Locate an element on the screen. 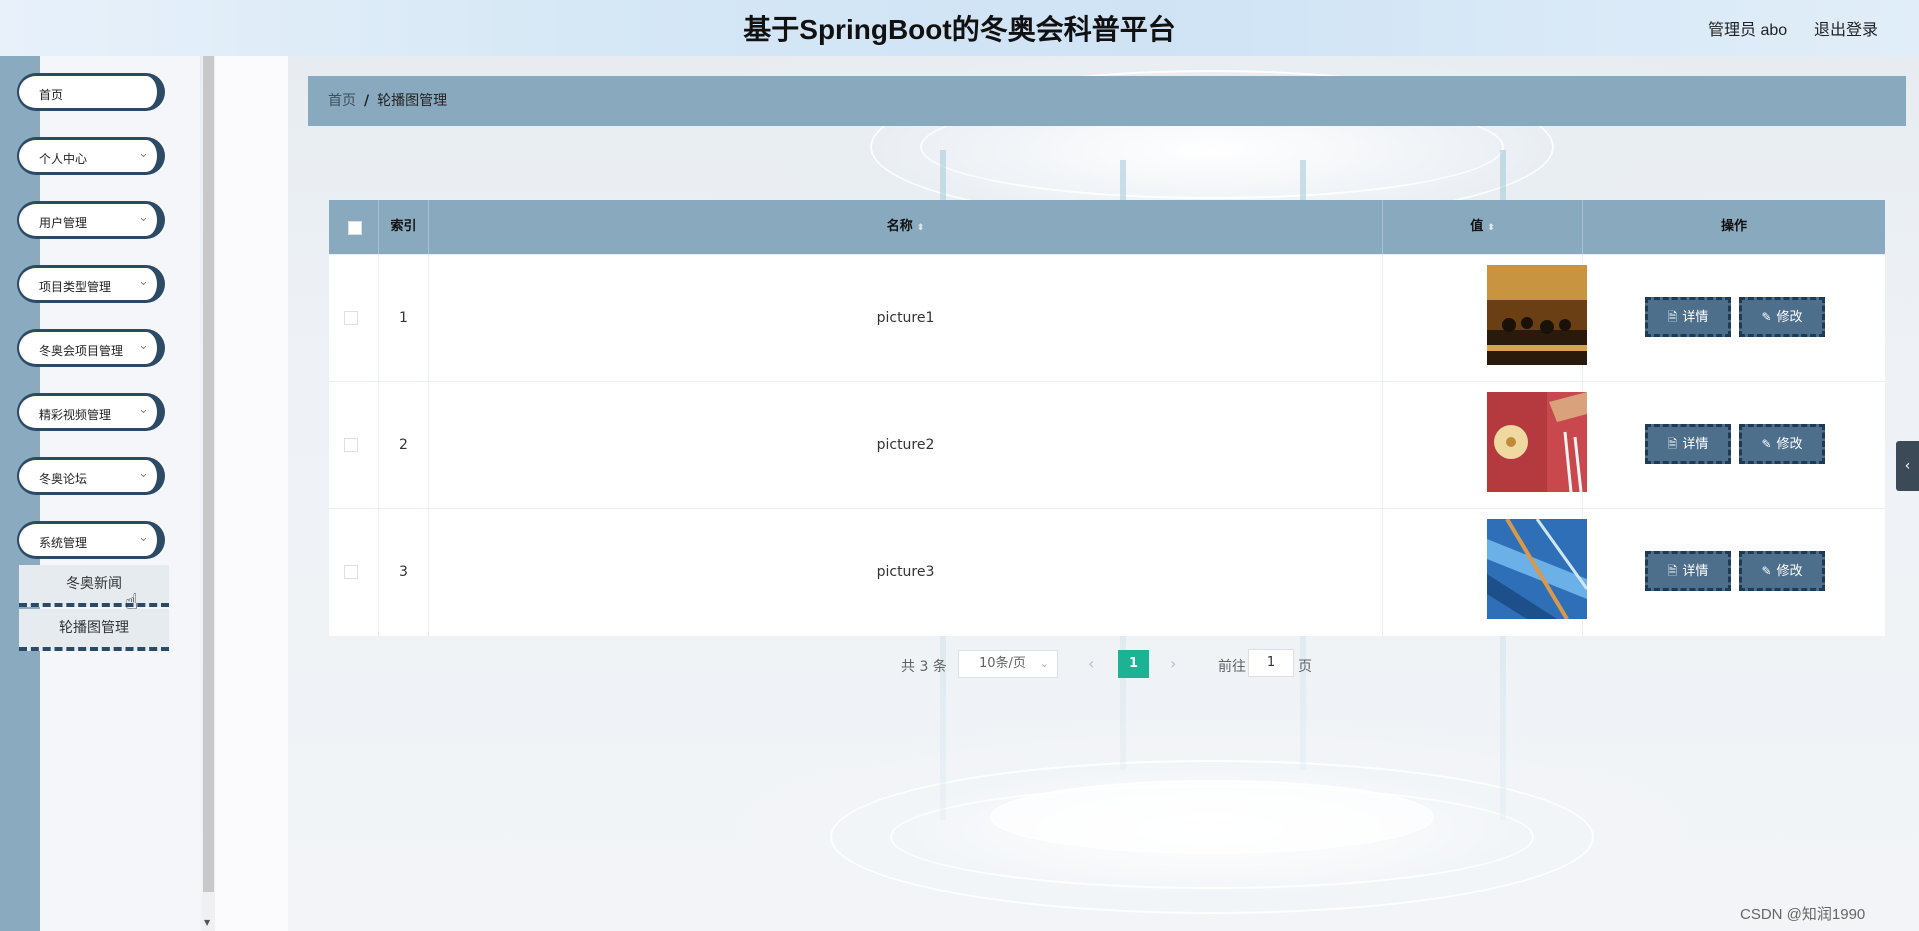 Image resolution: width=1919 pixels, height=931 pixels. sidebar-item-home: 首页 is located at coordinates (91, 92).